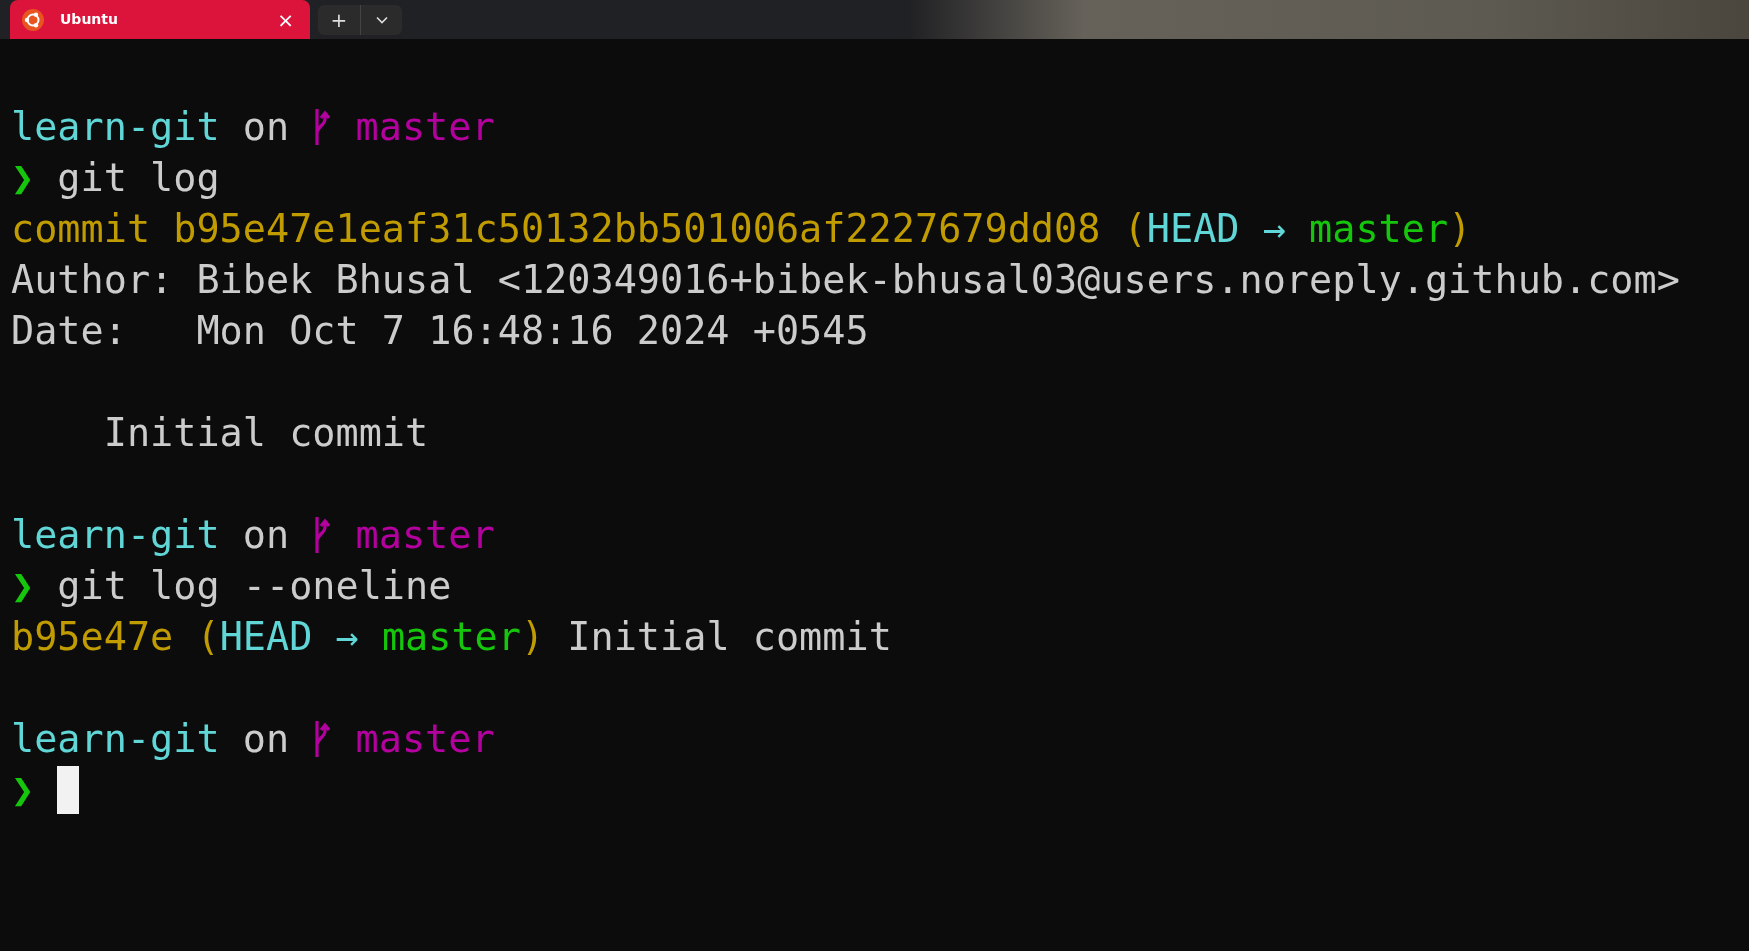  What do you see at coordinates (254, 586) in the screenshot?
I see `terminal-text: git log --oneline` at bounding box center [254, 586].